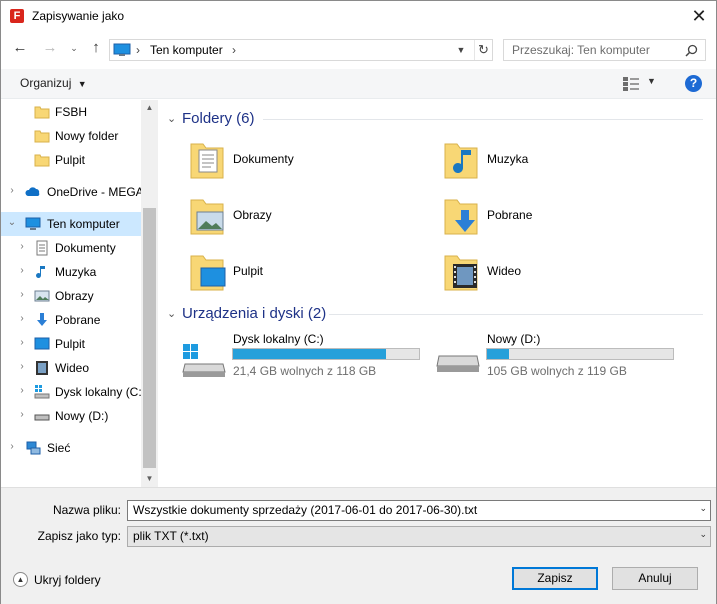 The width and height of the screenshot is (717, 604). I want to click on breadcrumb-location: Ten komputer, so click(186, 50).